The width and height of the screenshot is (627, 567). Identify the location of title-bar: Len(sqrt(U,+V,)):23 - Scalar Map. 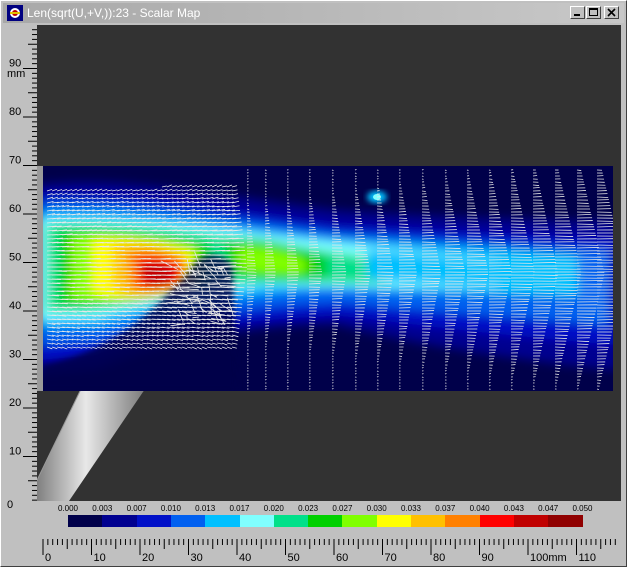
(313, 13).